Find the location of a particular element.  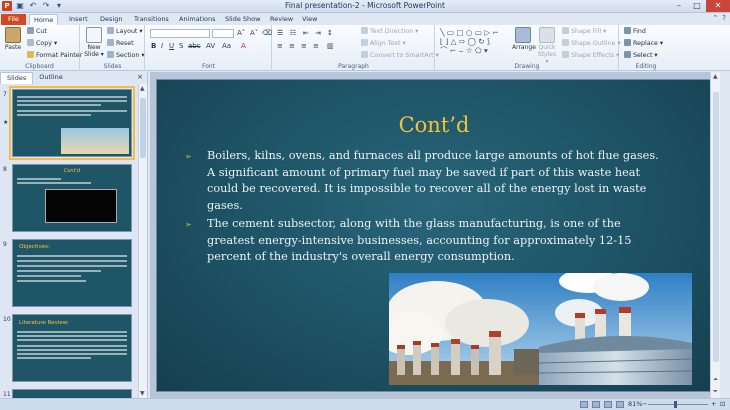

close-panel-icon: × is located at coordinates (140, 77).